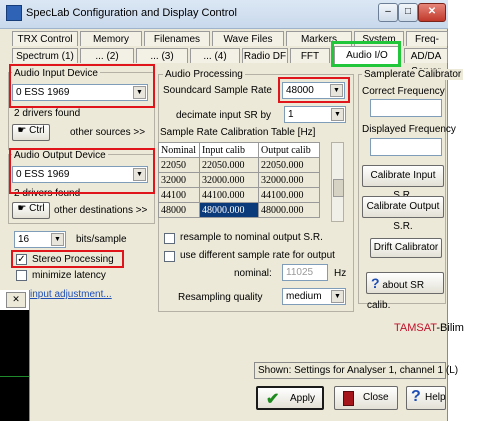 The image size is (488, 421). I want to click on table-header: Nominal, so click(179, 150).